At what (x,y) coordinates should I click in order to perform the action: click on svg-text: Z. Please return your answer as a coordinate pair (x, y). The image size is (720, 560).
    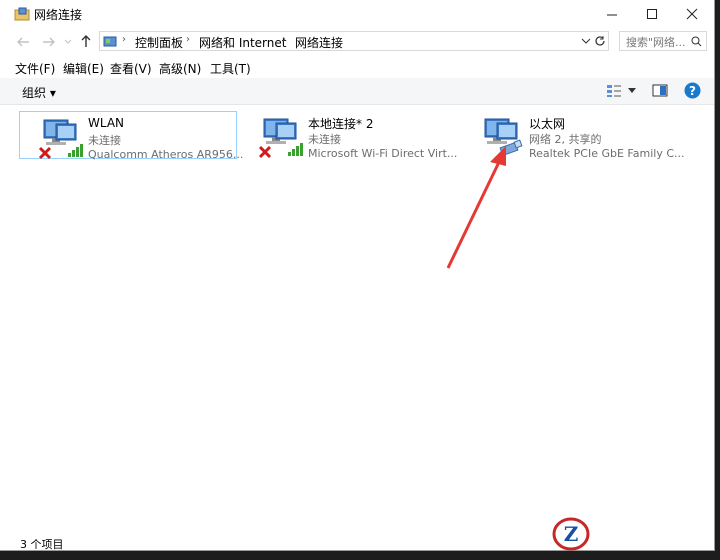
    Looking at the image, I should click on (571, 534).